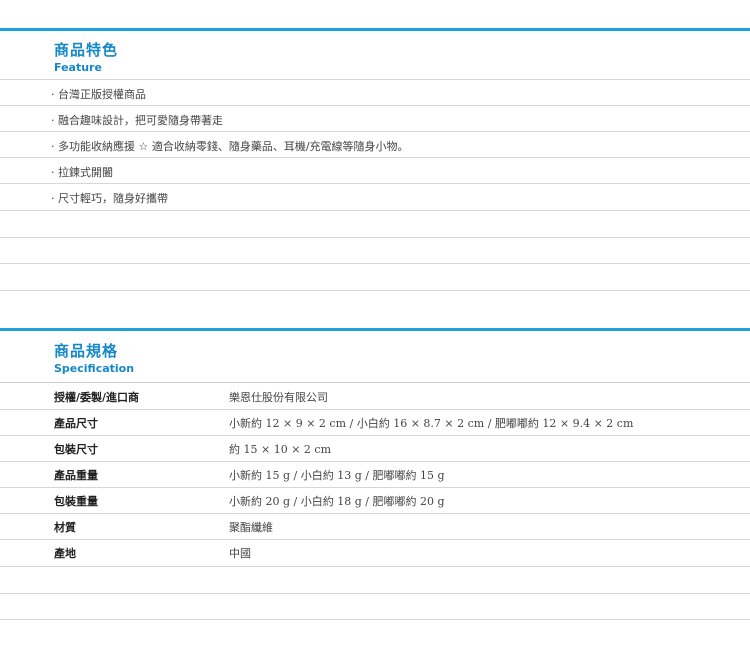  I want to click on feature-item: ‧ 拉鍊式開闔, so click(82, 172).